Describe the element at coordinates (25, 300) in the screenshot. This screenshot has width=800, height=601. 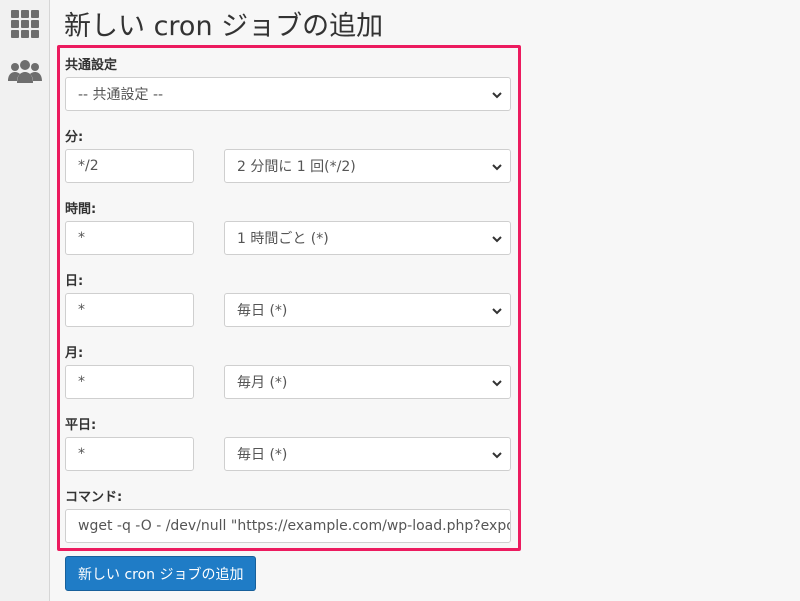
I see `left-sidebar` at that location.